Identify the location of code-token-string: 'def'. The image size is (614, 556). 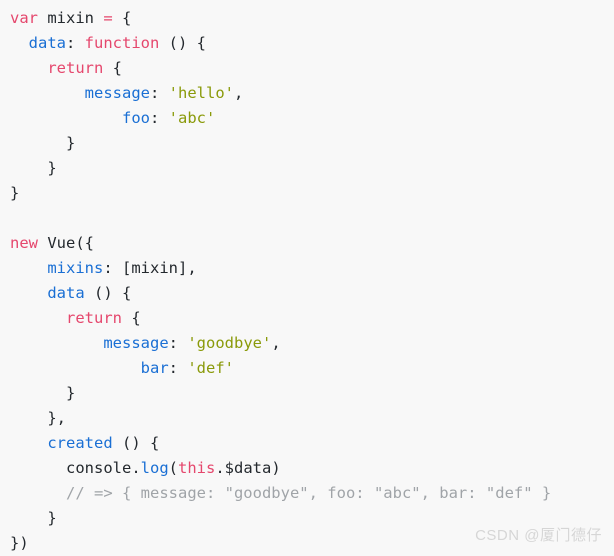
(210, 368).